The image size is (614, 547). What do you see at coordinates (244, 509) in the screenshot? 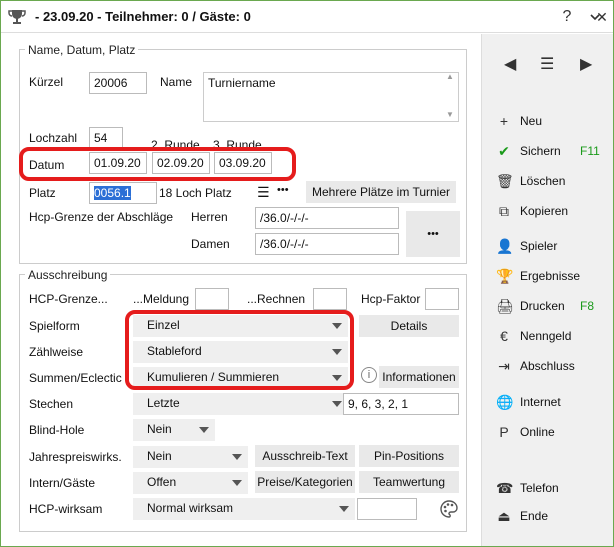
I see `hcp-wirksam-select: Normal wirksam` at bounding box center [244, 509].